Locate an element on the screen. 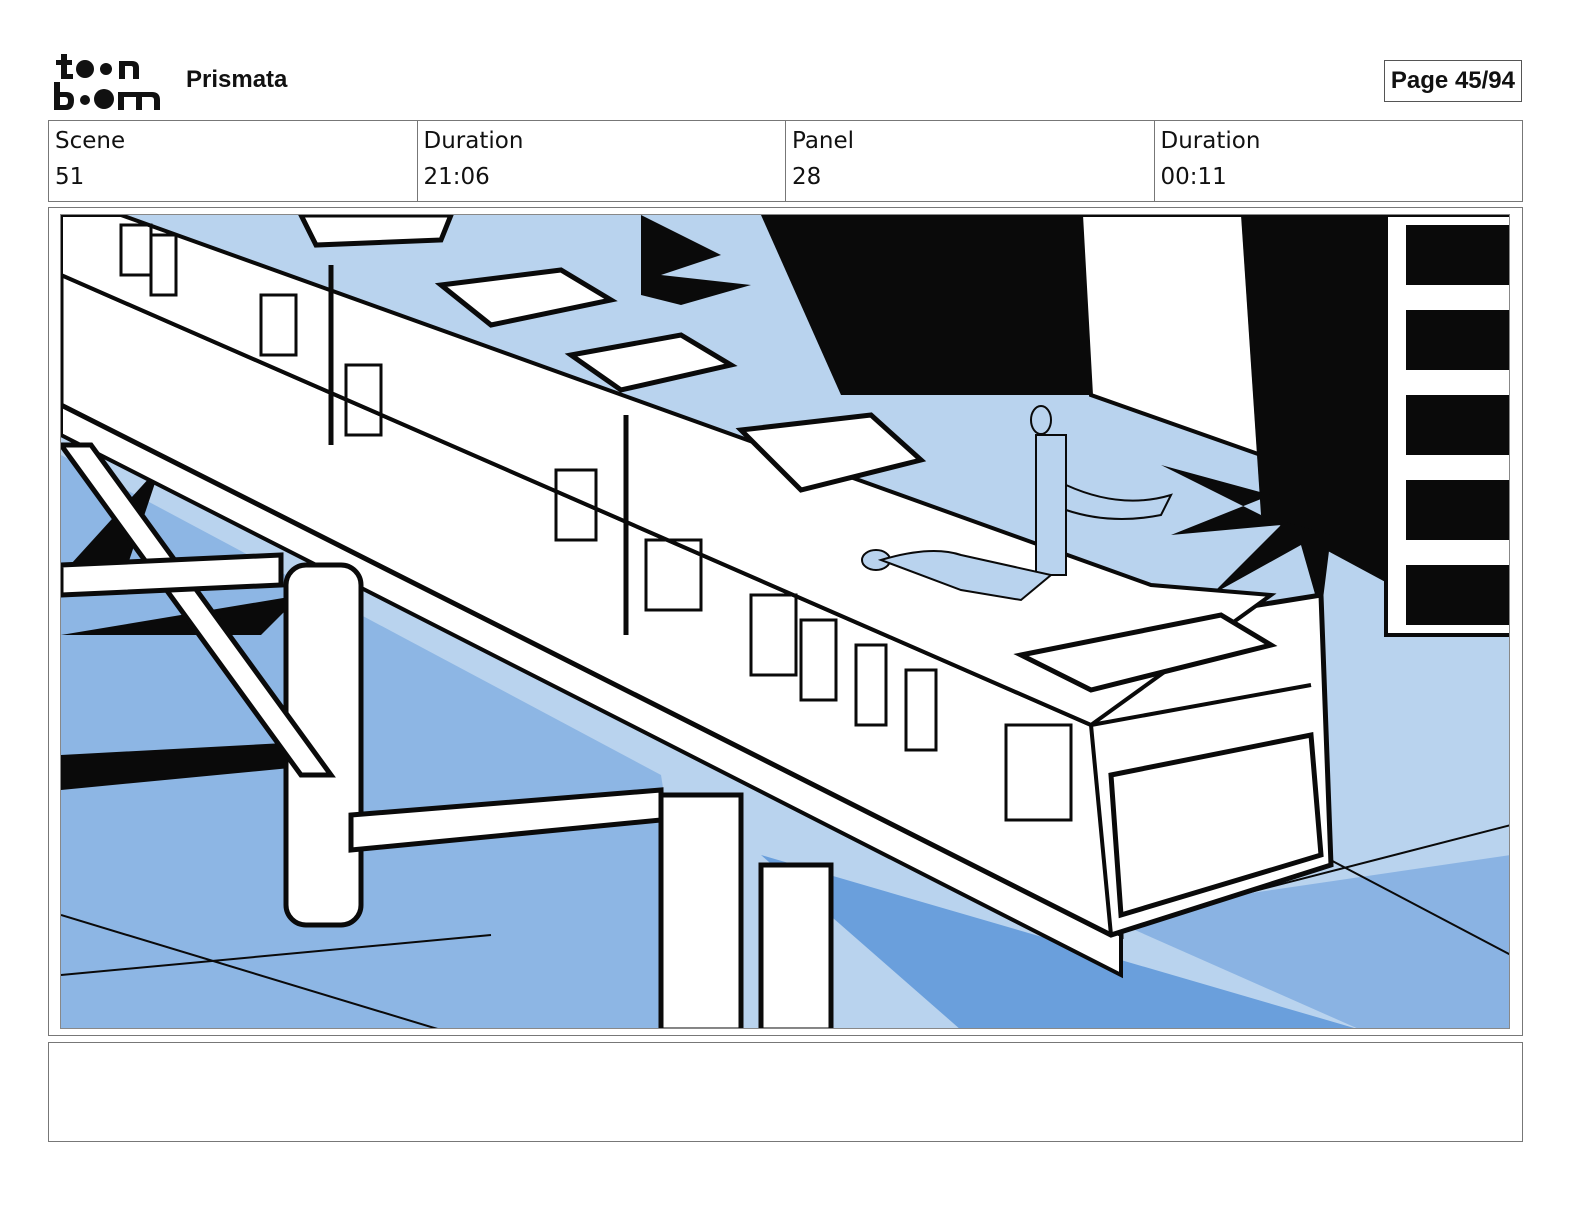 The height and width of the screenshot is (1224, 1584). scene-duration-label: Duration is located at coordinates (473, 141).